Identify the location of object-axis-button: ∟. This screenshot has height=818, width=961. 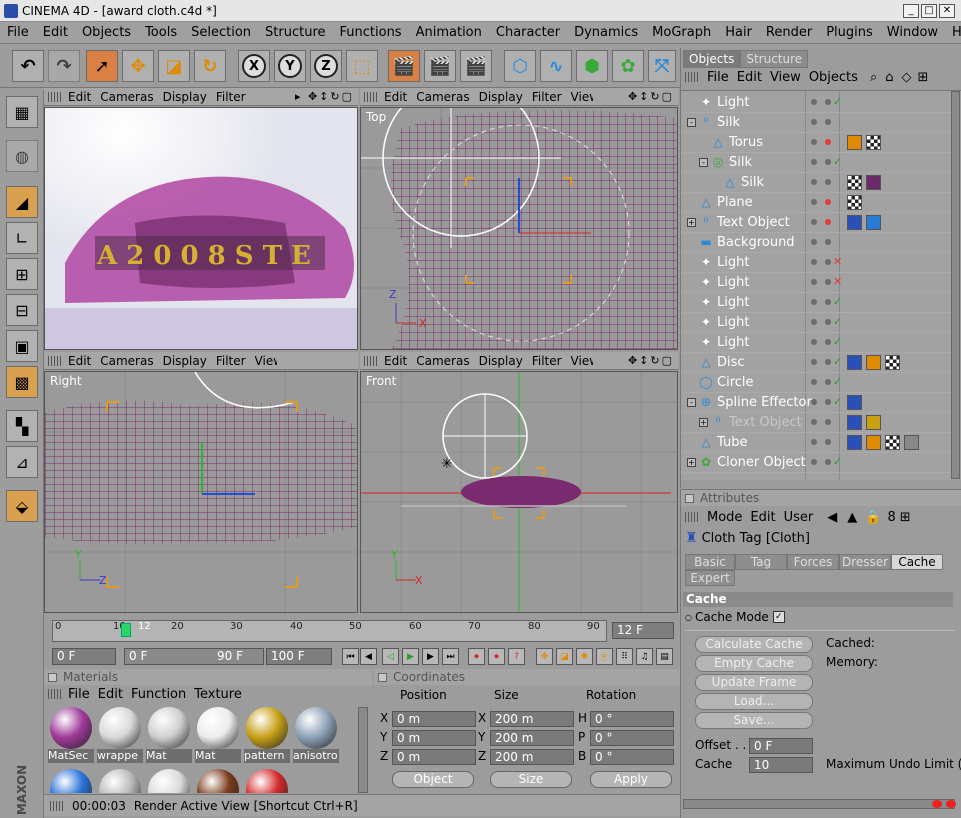
(22, 238).